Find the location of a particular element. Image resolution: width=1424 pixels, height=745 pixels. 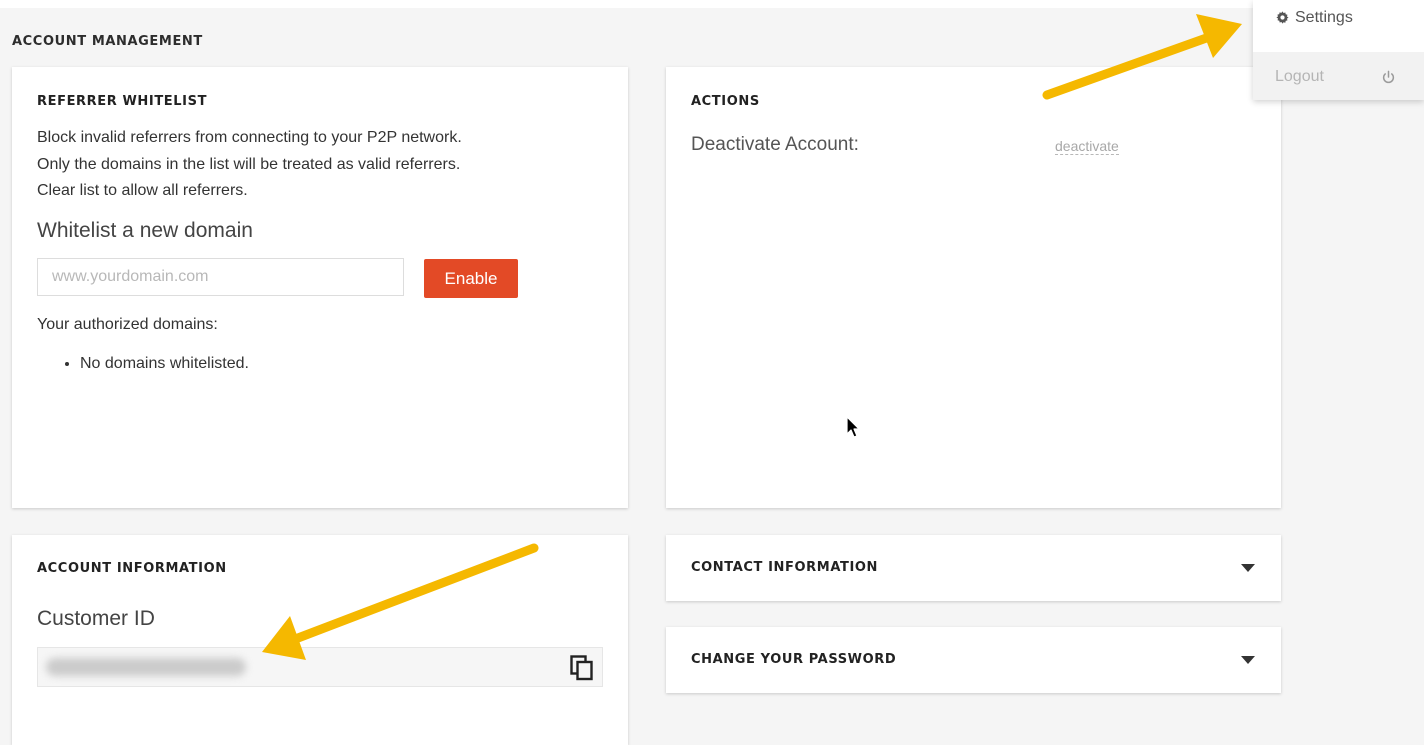

mouse-cursor-icon is located at coordinates (853, 427).